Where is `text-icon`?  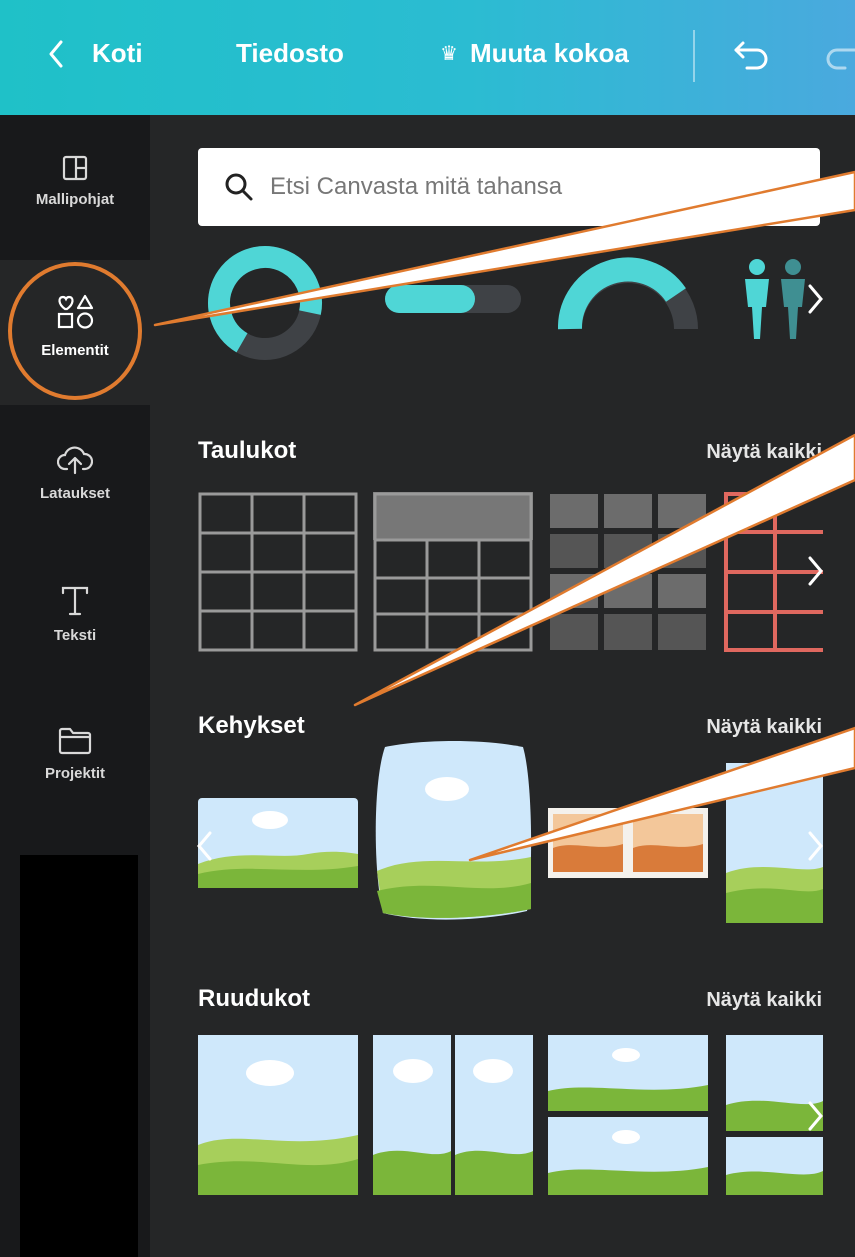
text-icon is located at coordinates (75, 601).